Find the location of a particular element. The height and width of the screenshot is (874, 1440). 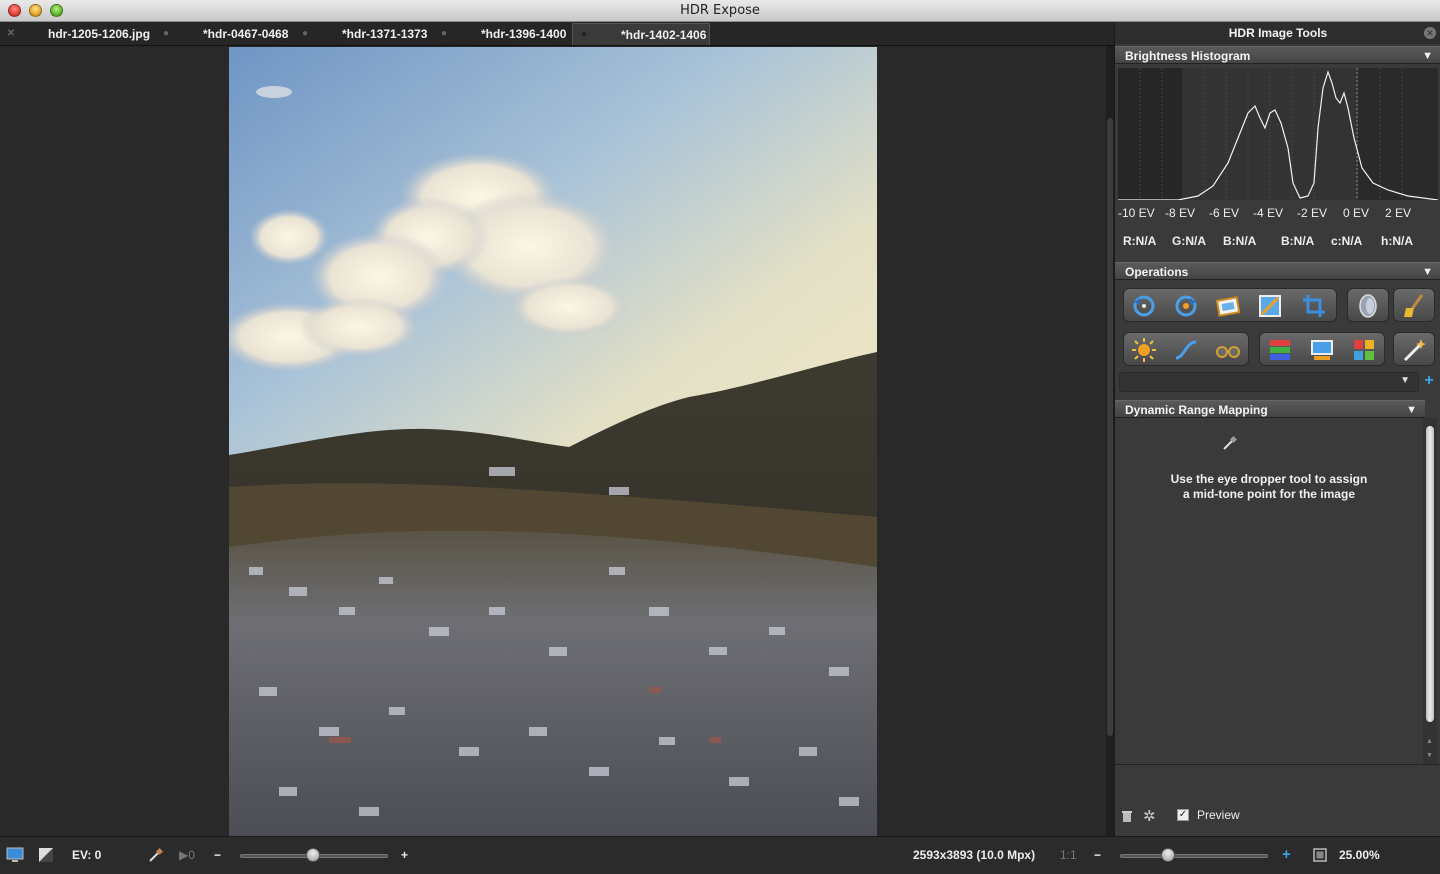

ops-geometry-group is located at coordinates (1230, 305).